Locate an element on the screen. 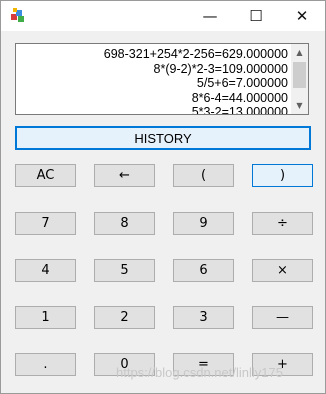 The image size is (326, 394). watermark: https://blog.csdn.net/linlly175 is located at coordinates (199, 372).